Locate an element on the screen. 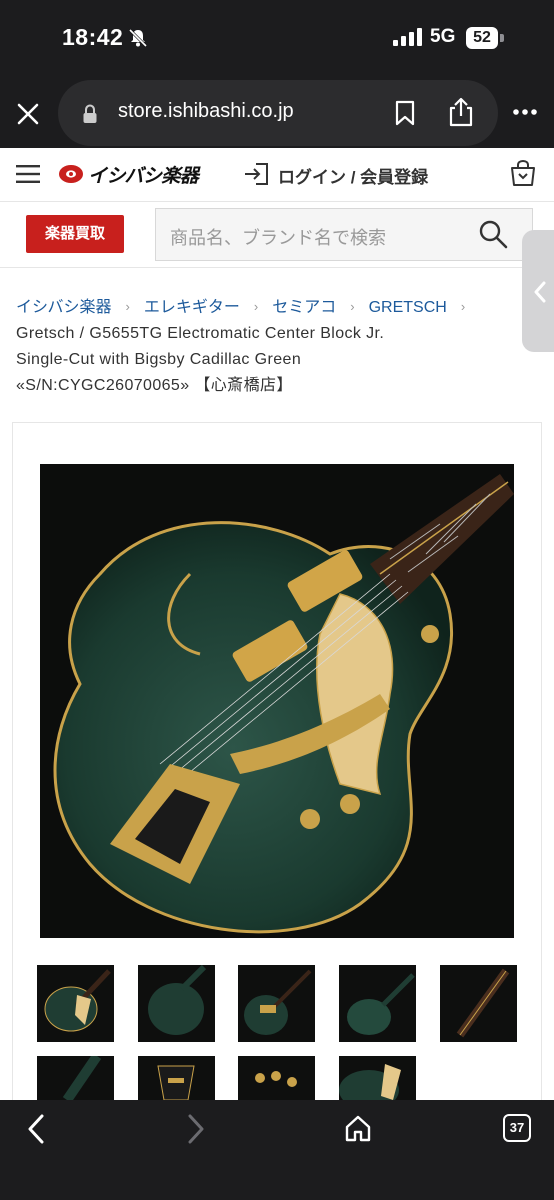 The width and height of the screenshot is (554, 1200). thumbnail-headstock is located at coordinates (176, 1082).